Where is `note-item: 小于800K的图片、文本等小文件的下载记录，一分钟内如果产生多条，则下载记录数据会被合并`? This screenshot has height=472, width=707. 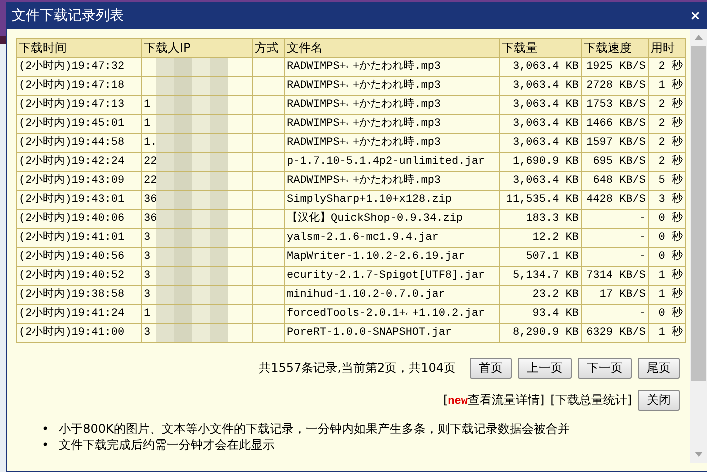
note-item: 小于800K的图片、文本等小文件的下载记录，一分钟内如果产生多条，则下载记录数据会被合并 is located at coordinates (314, 429).